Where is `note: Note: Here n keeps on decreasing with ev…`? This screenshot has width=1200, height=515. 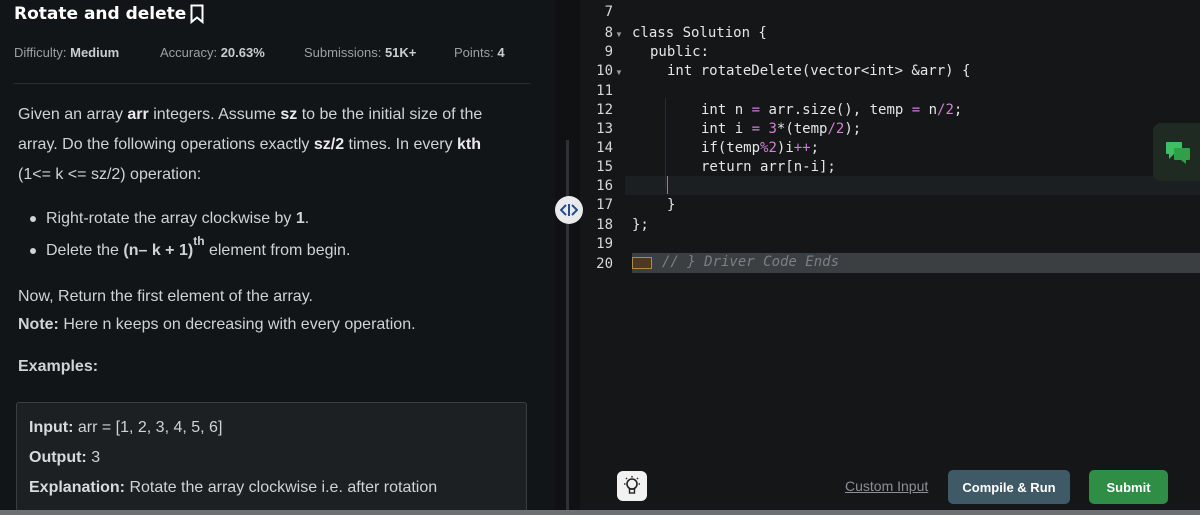 note: Note: Here n keeps on decreasing with ev… is located at coordinates (217, 325).